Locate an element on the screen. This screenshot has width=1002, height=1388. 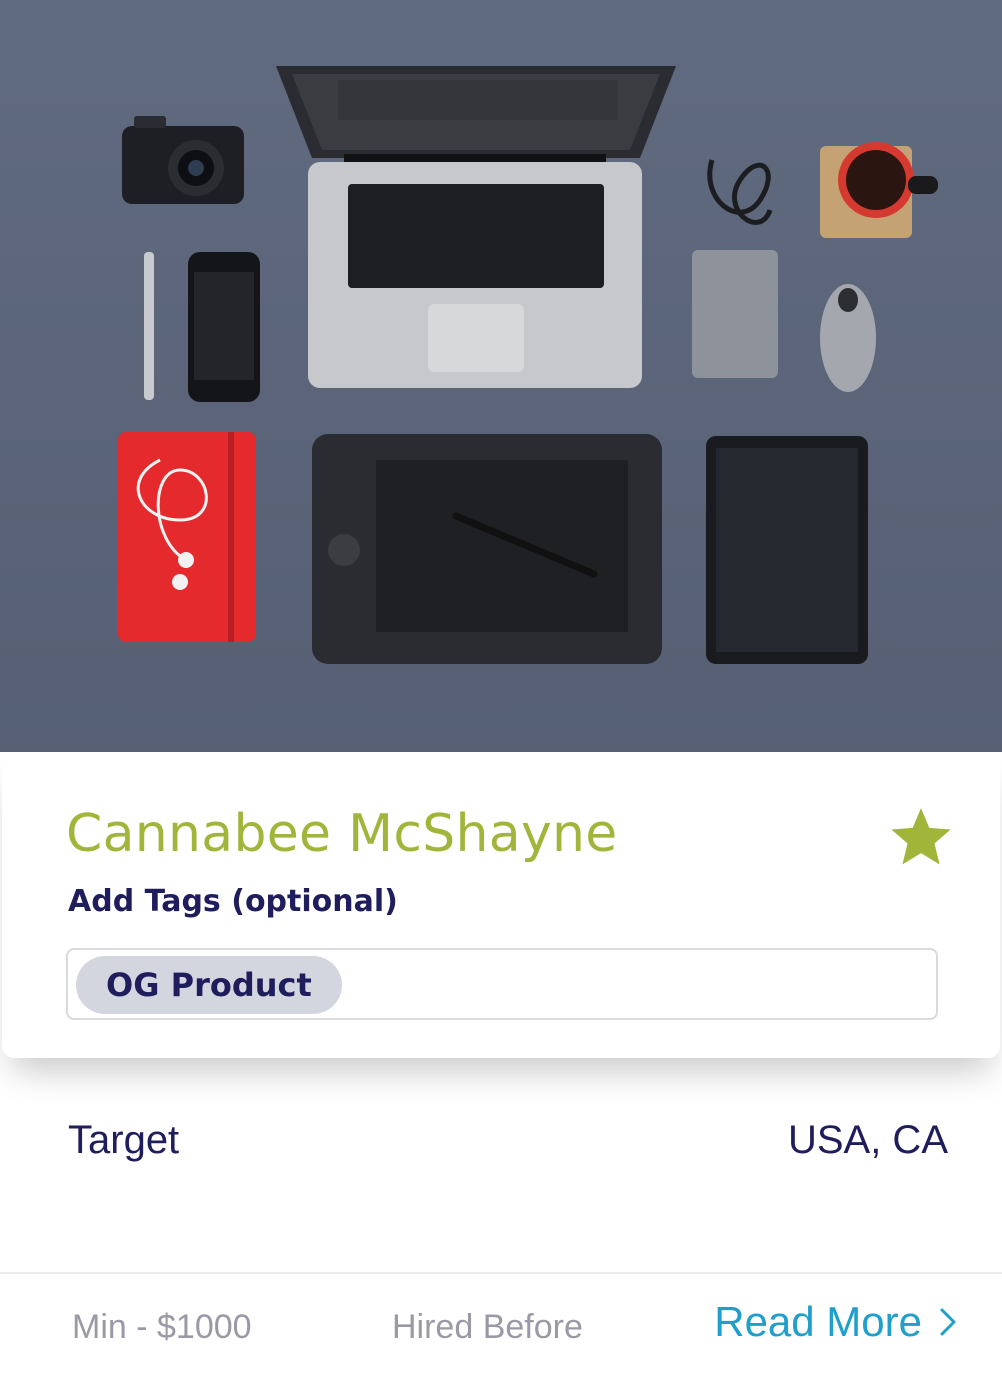
star-icon is located at coordinates (921, 836).